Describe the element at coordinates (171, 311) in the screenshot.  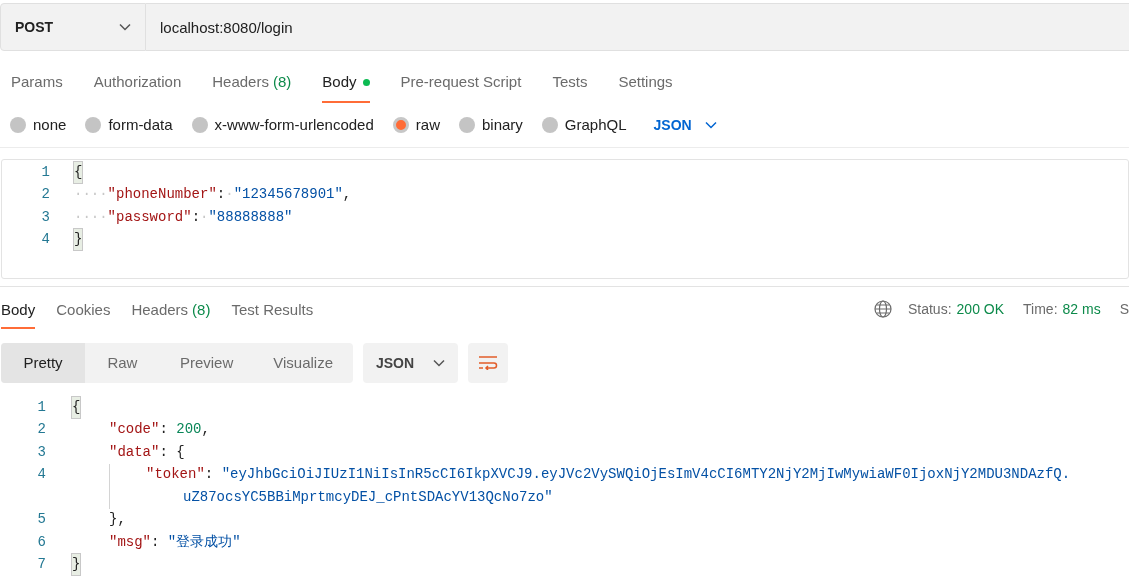
I see `response-tab: Headers (8)` at that location.